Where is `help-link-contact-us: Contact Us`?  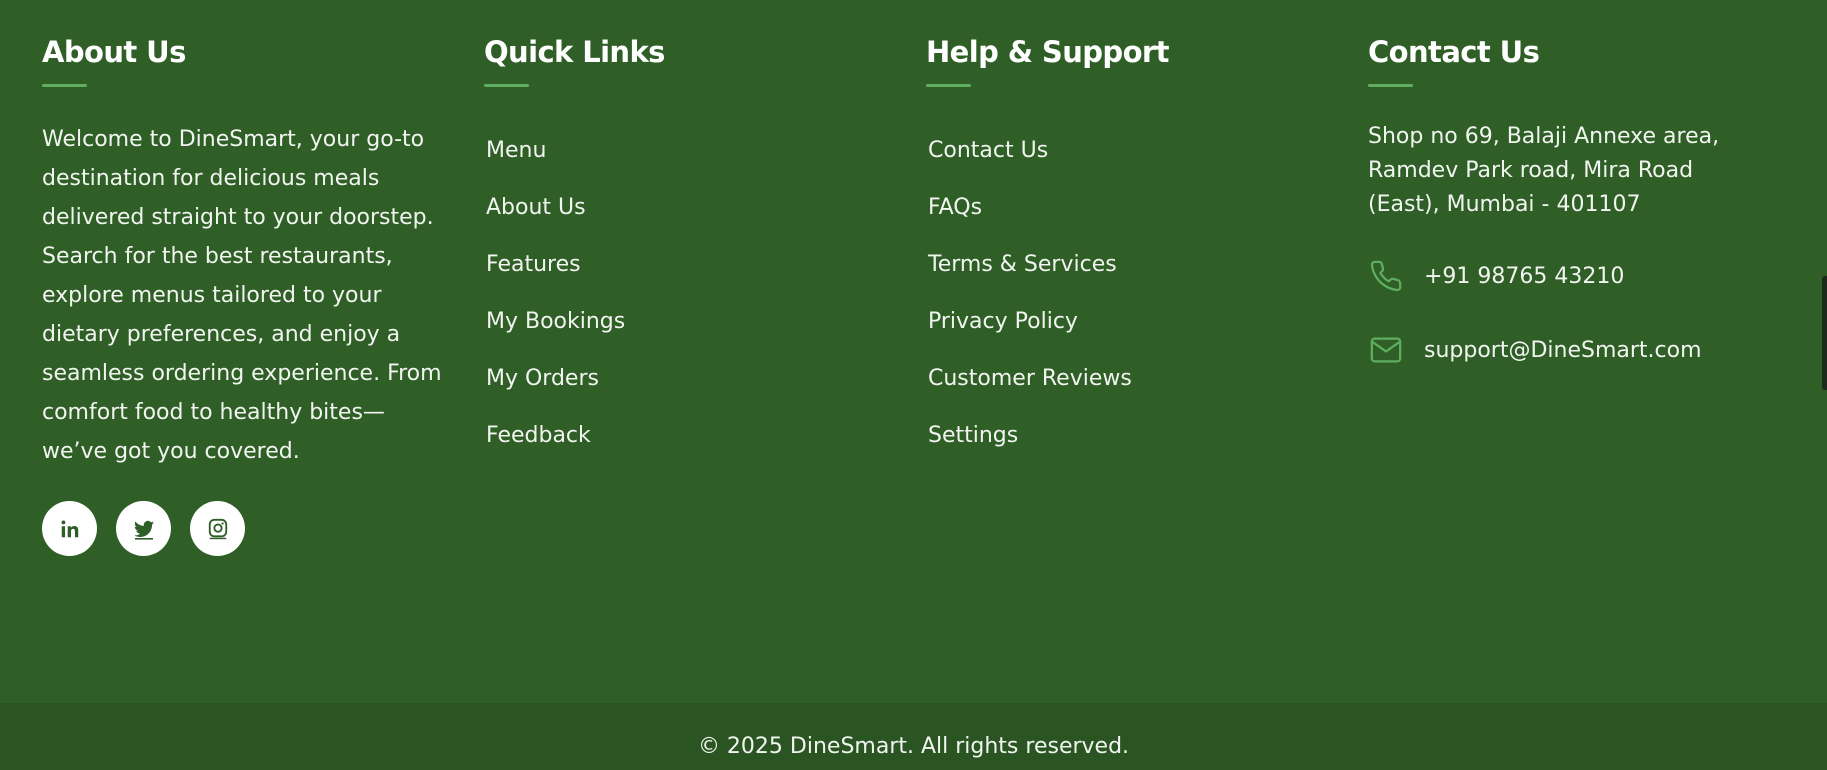 help-link-contact-us: Contact Us is located at coordinates (1148, 165).